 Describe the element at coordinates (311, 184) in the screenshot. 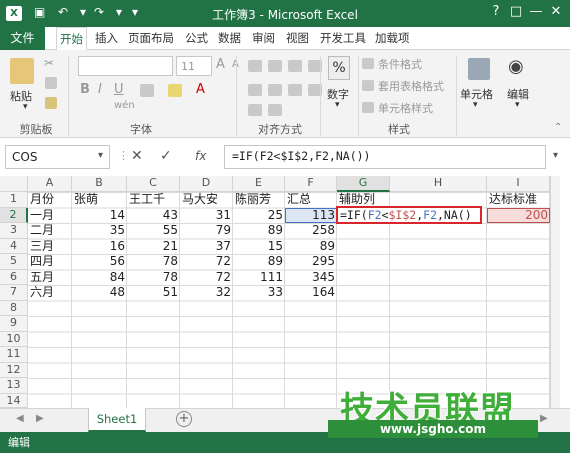

I see `column-header-f: F` at that location.